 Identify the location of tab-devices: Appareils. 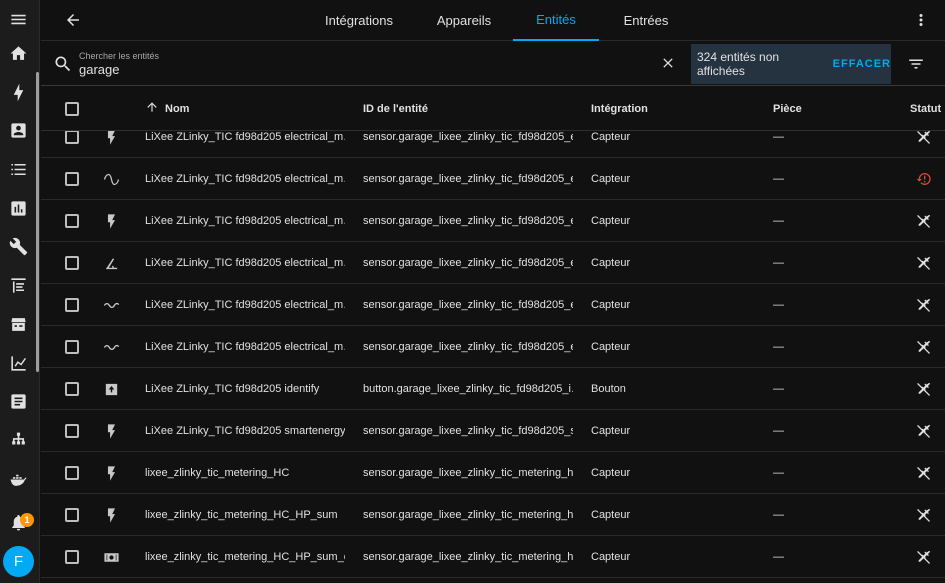
(464, 20).